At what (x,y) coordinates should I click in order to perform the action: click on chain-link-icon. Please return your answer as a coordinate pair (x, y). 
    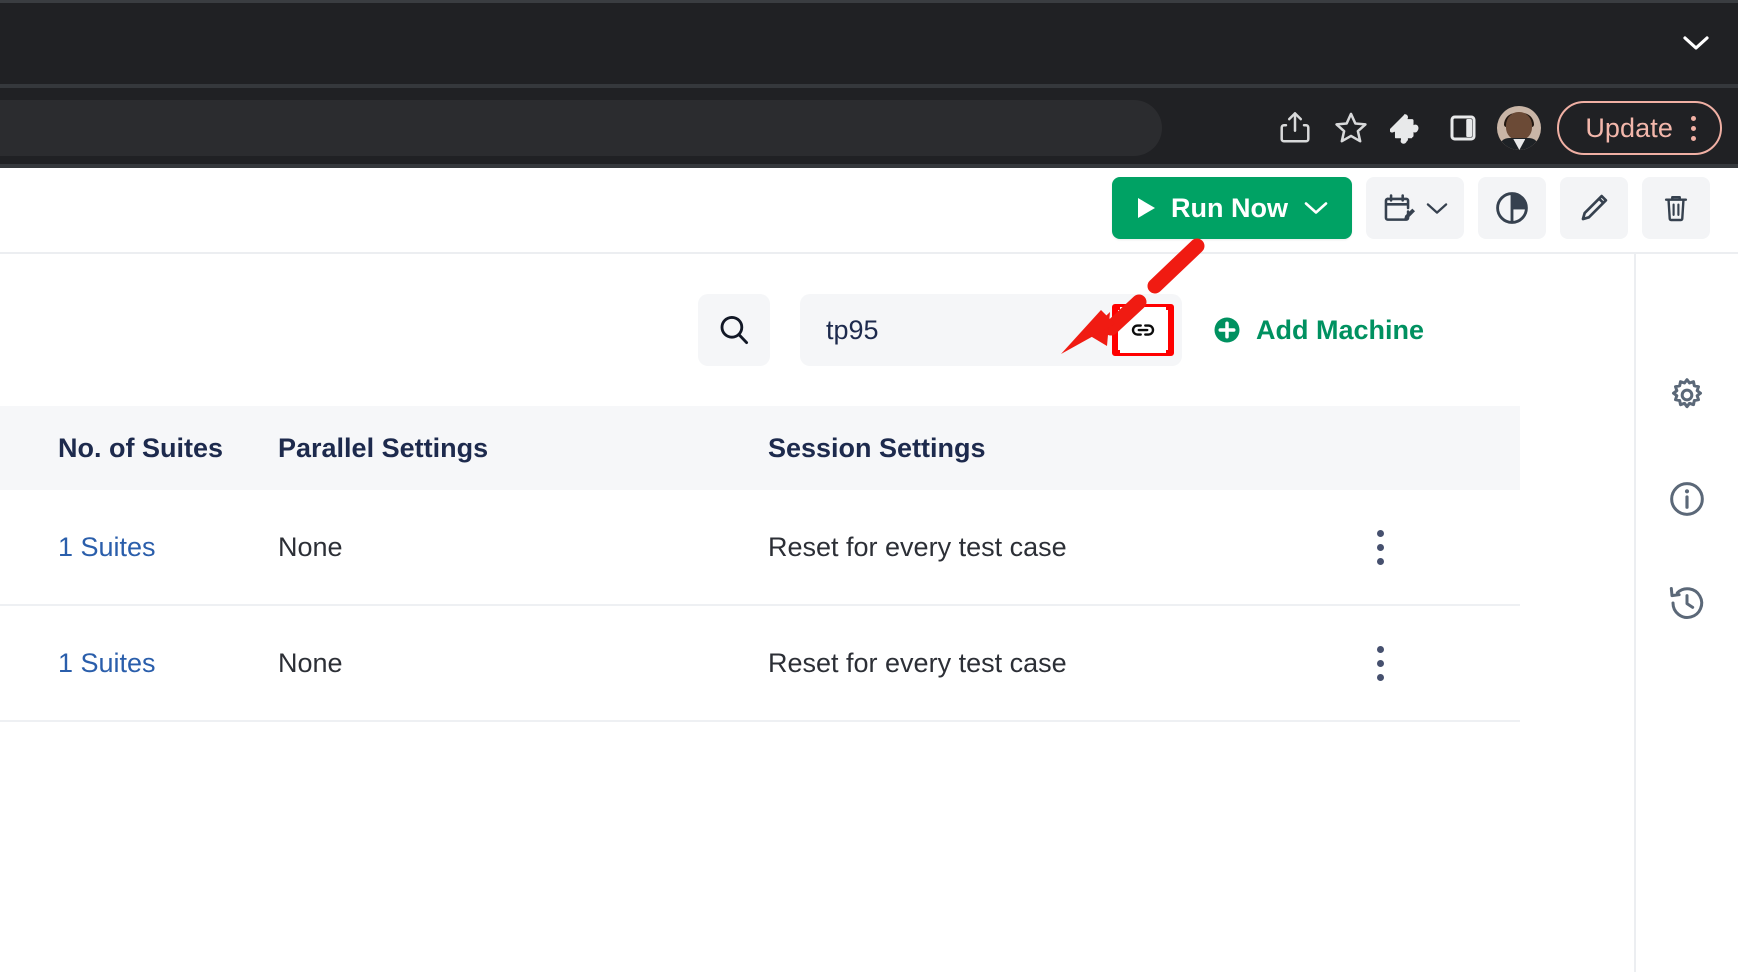
    Looking at the image, I should click on (1143, 330).